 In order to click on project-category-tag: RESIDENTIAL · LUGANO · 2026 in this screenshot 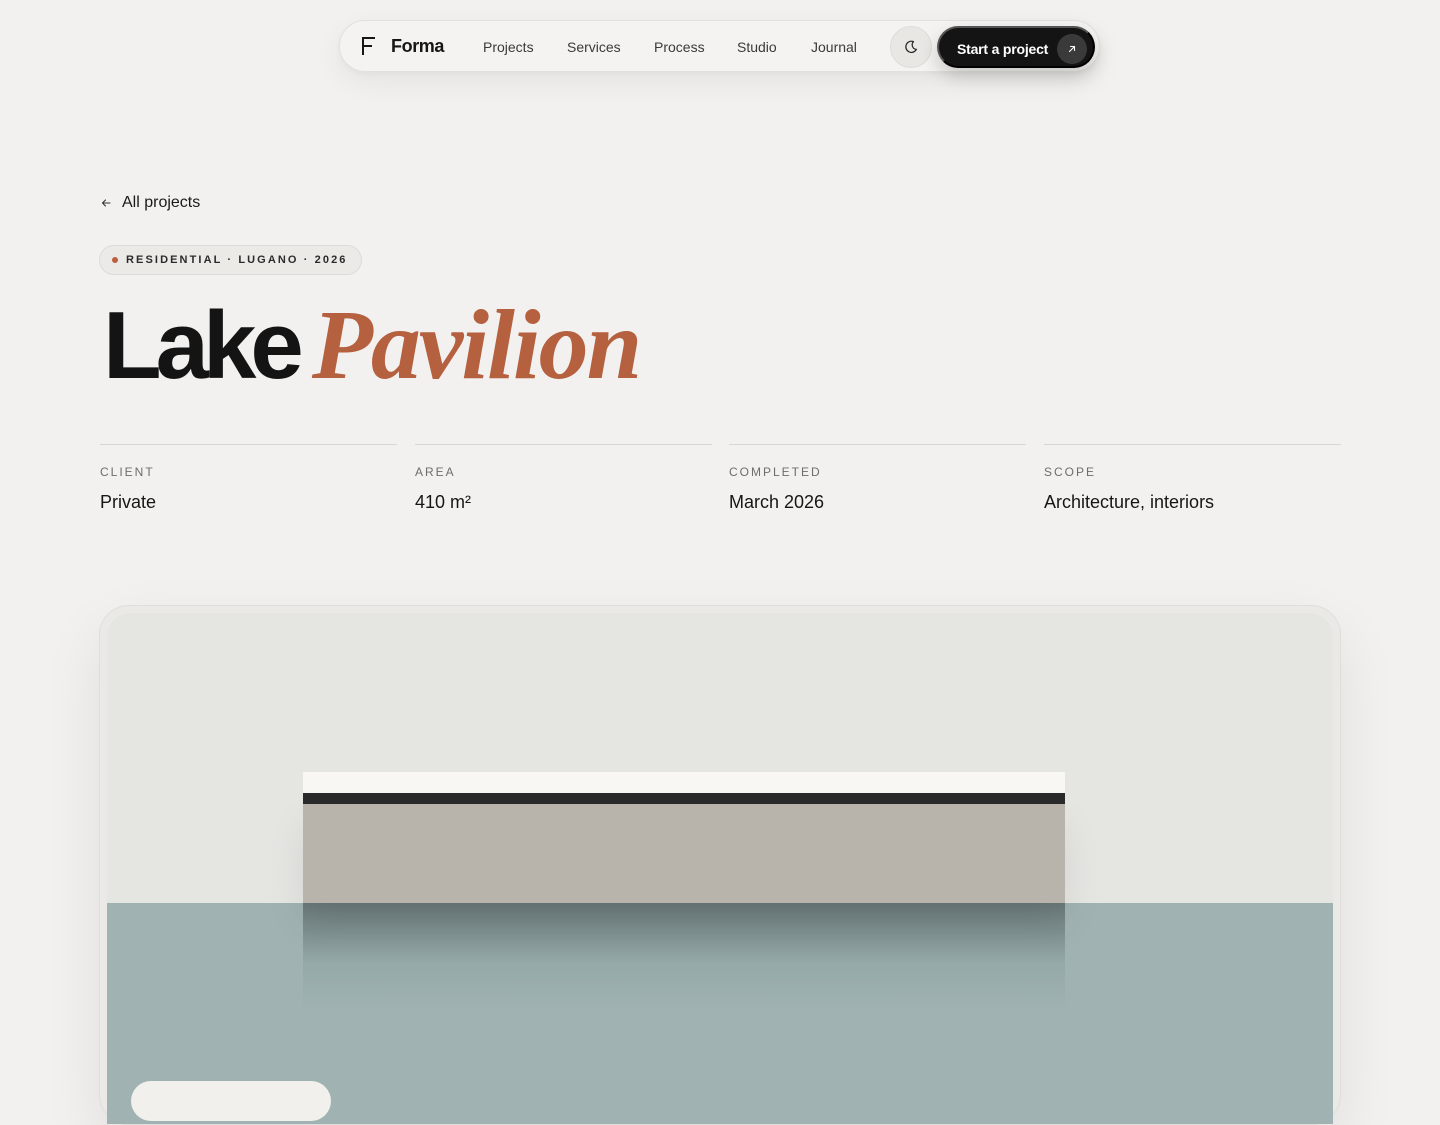, I will do `click(230, 260)`.